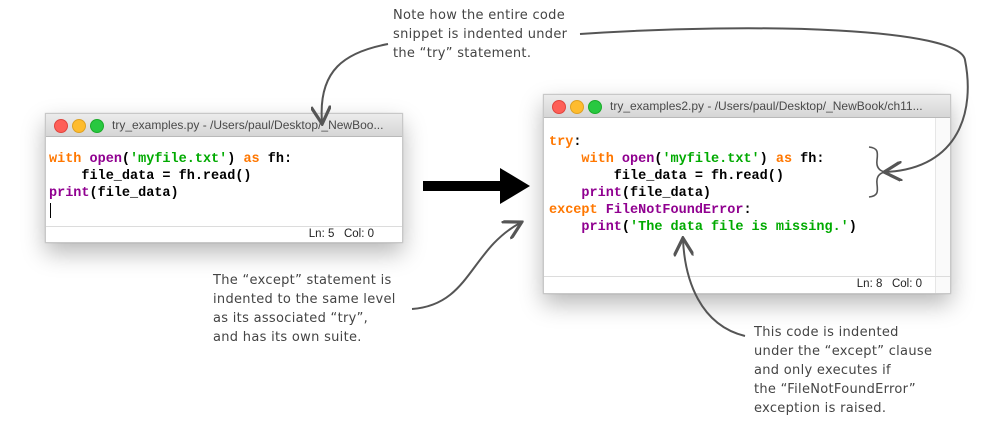 The height and width of the screenshot is (436, 997). Describe the element at coordinates (476, 186) in the screenshot. I see `right-arrow-icon` at that location.